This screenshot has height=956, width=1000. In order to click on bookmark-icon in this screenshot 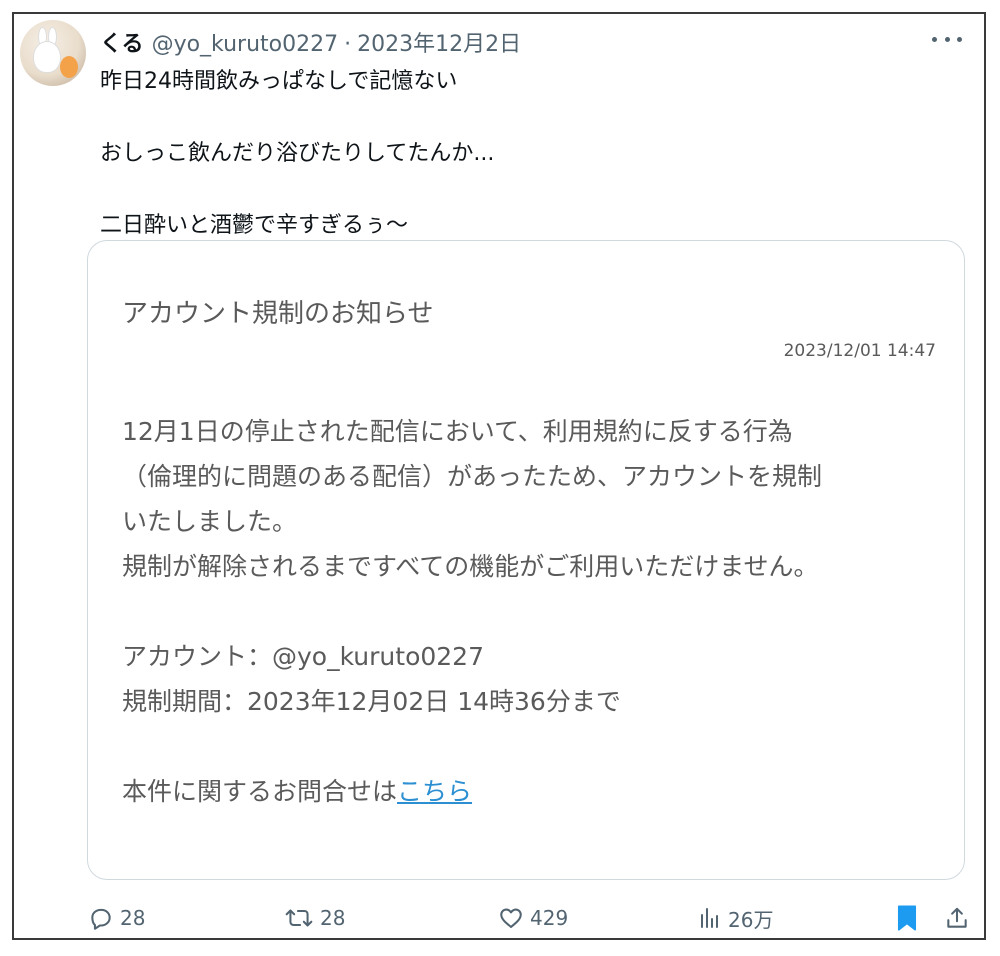, I will do `click(907, 918)`.